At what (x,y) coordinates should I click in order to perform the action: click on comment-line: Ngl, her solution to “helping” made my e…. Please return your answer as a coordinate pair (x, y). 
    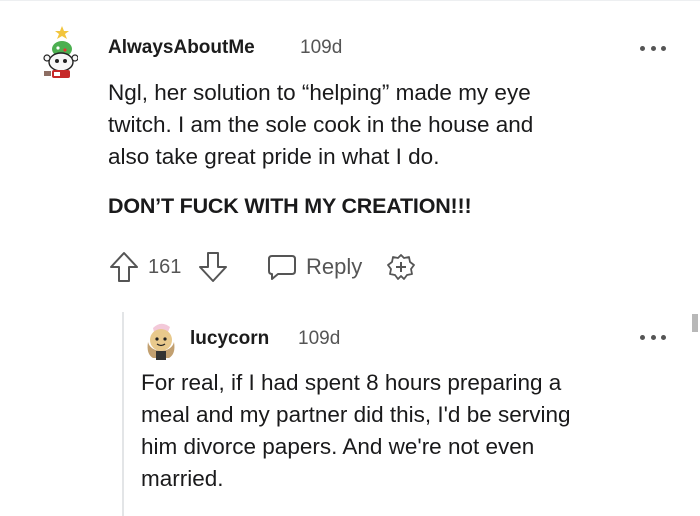
    Looking at the image, I should click on (319, 92).